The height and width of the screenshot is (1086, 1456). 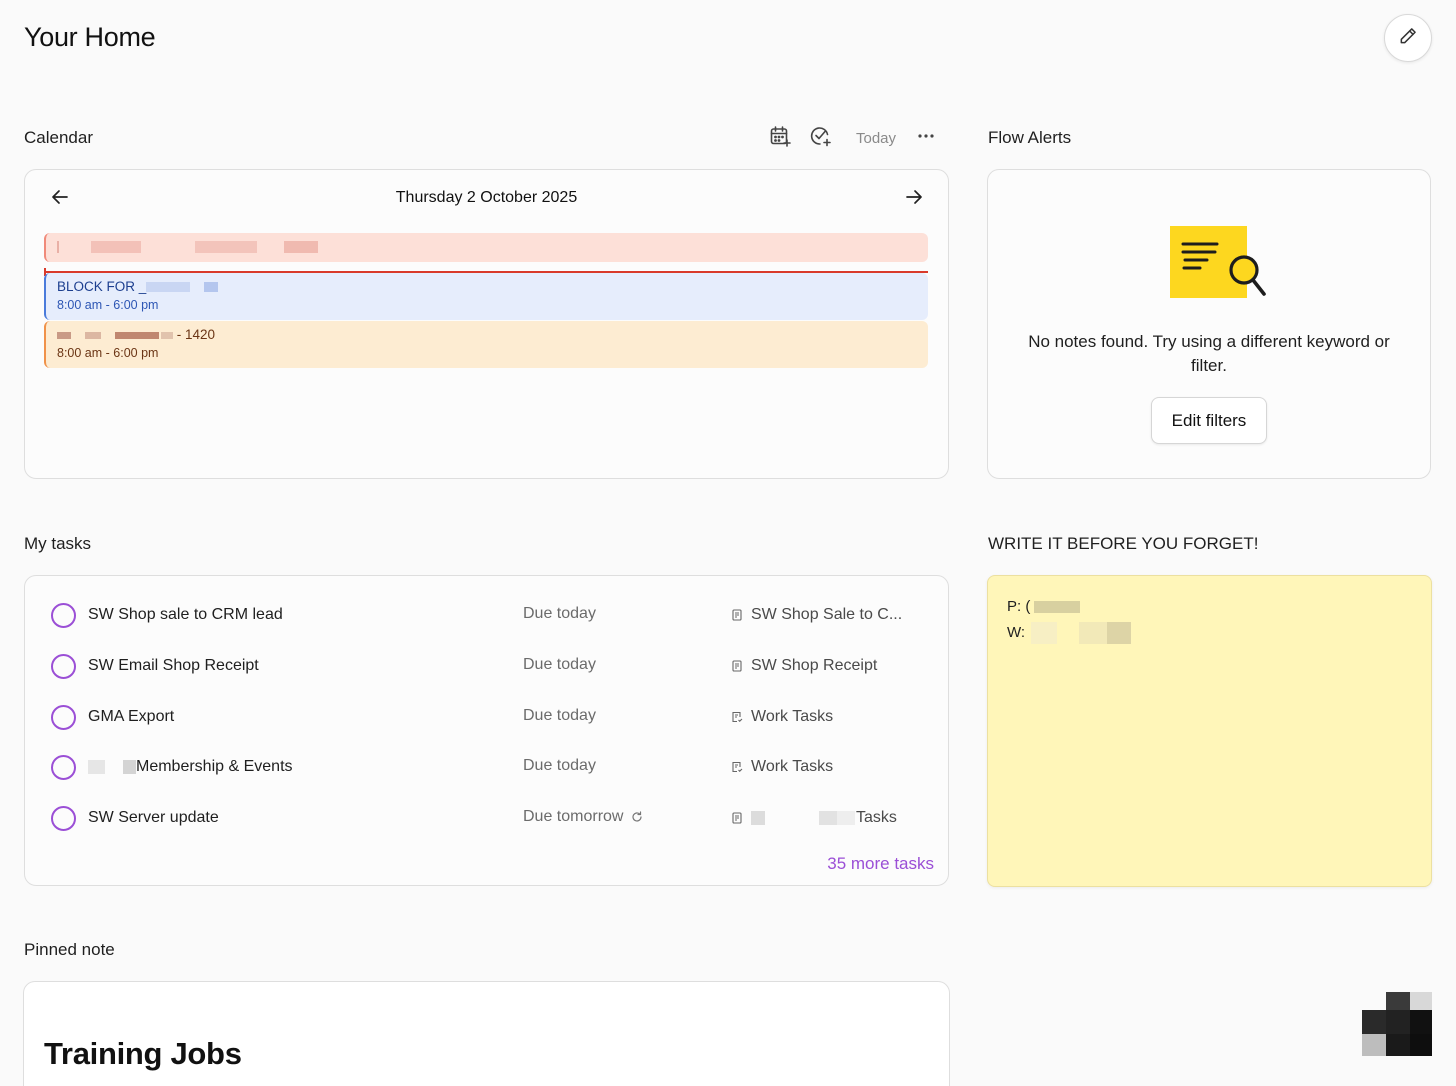 What do you see at coordinates (58, 543) in the screenshot?
I see `tasks-section-title: My tasks` at bounding box center [58, 543].